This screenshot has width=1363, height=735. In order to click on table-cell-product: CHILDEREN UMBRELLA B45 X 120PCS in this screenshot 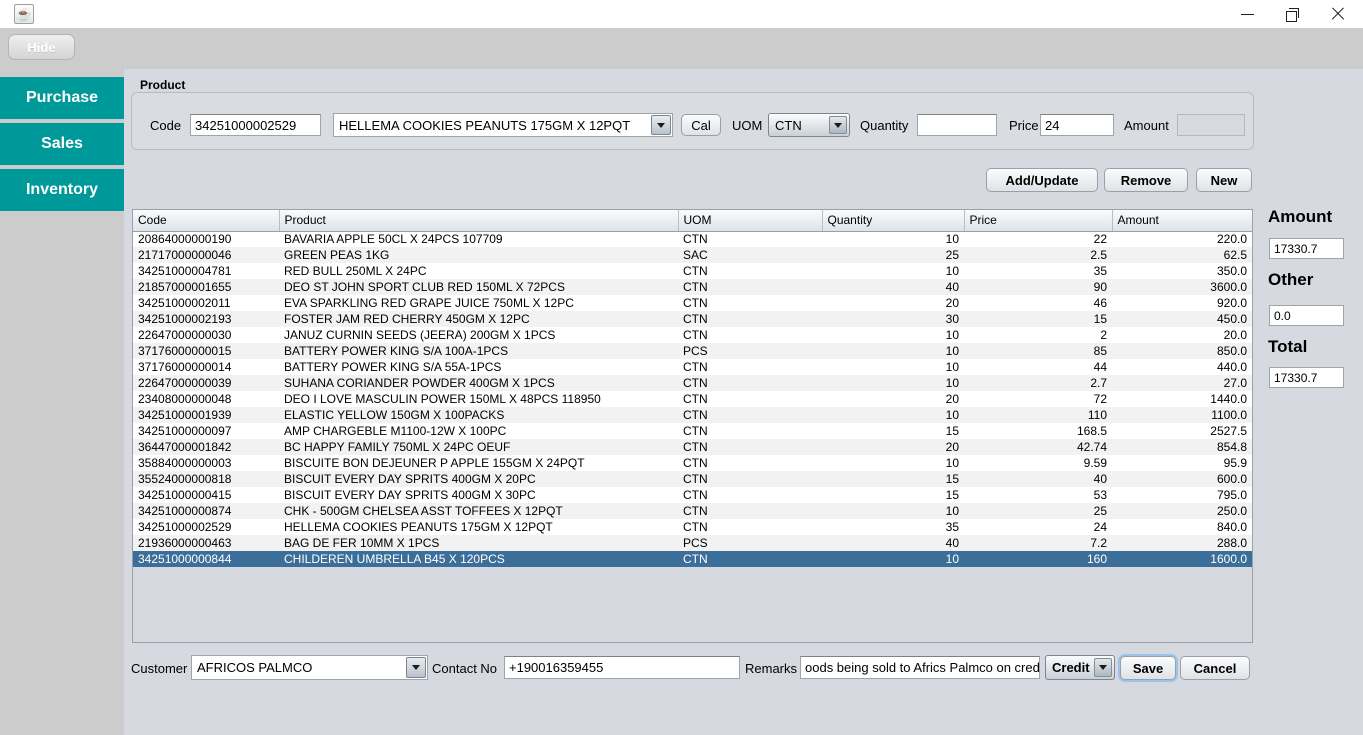, I will do `click(478, 559)`.